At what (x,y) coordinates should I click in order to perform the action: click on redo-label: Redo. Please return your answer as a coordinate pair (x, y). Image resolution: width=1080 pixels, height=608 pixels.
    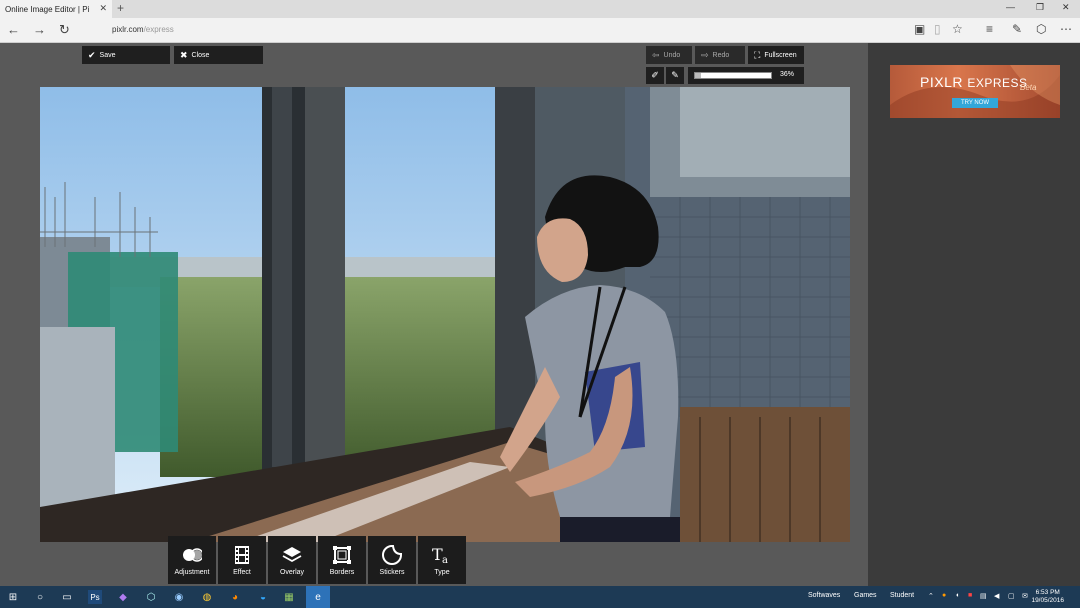
    Looking at the image, I should click on (721, 55).